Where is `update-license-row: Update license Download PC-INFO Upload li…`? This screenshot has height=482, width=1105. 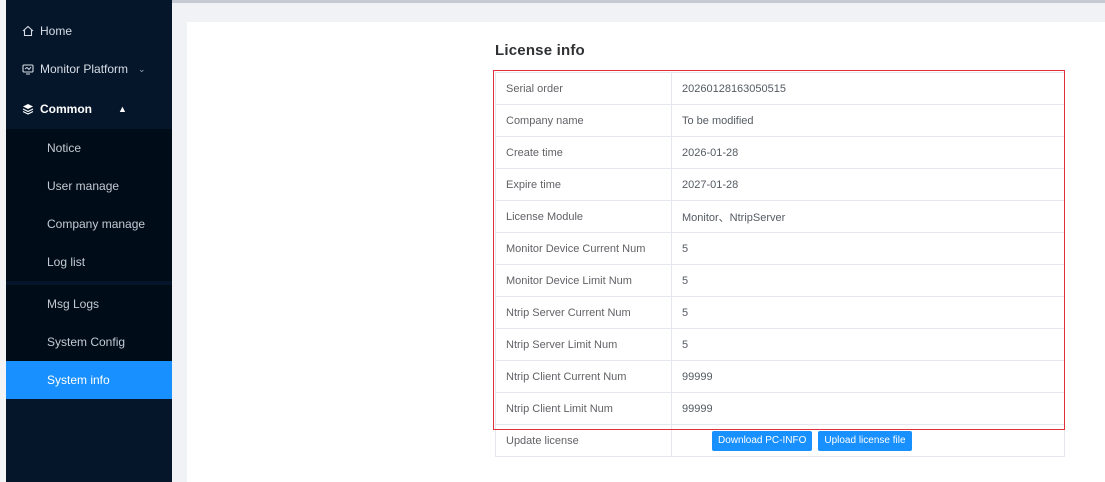 update-license-row: Update license Download PC-INFO Upload li… is located at coordinates (780, 440).